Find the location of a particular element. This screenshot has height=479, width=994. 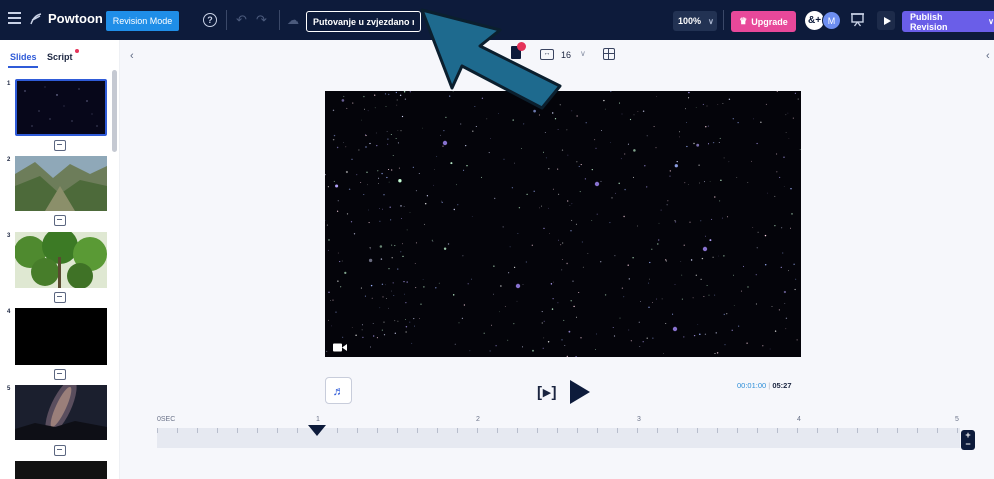

revision-mode-button: Revision Mode is located at coordinates (142, 21).